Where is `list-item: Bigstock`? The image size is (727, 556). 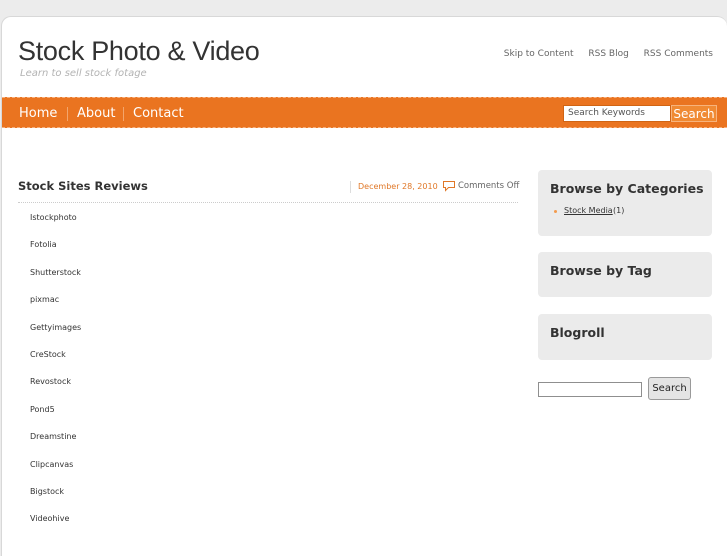
list-item: Bigstock is located at coordinates (47, 491).